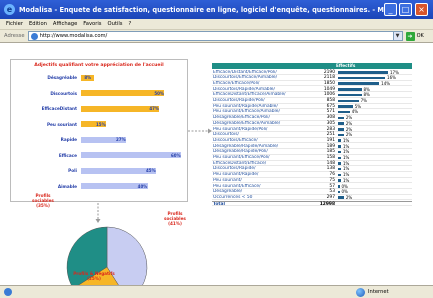  What do you see at coordinates (312, 186) in the screenshot?
I see `table-row: Peu souriant/Efficace/57 0%` at bounding box center [312, 186].